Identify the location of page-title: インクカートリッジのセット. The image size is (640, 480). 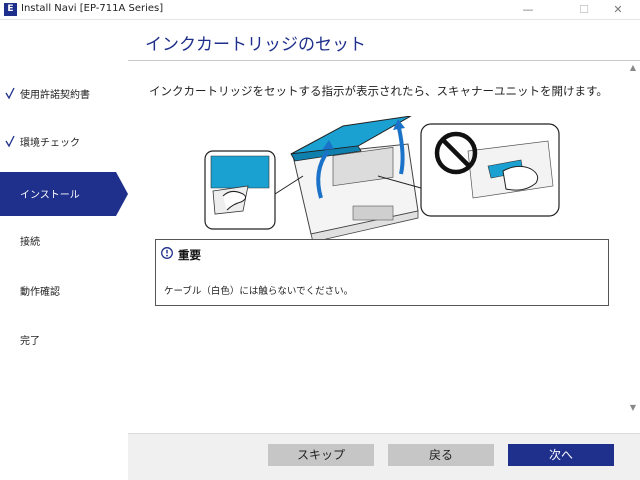
(255, 45).